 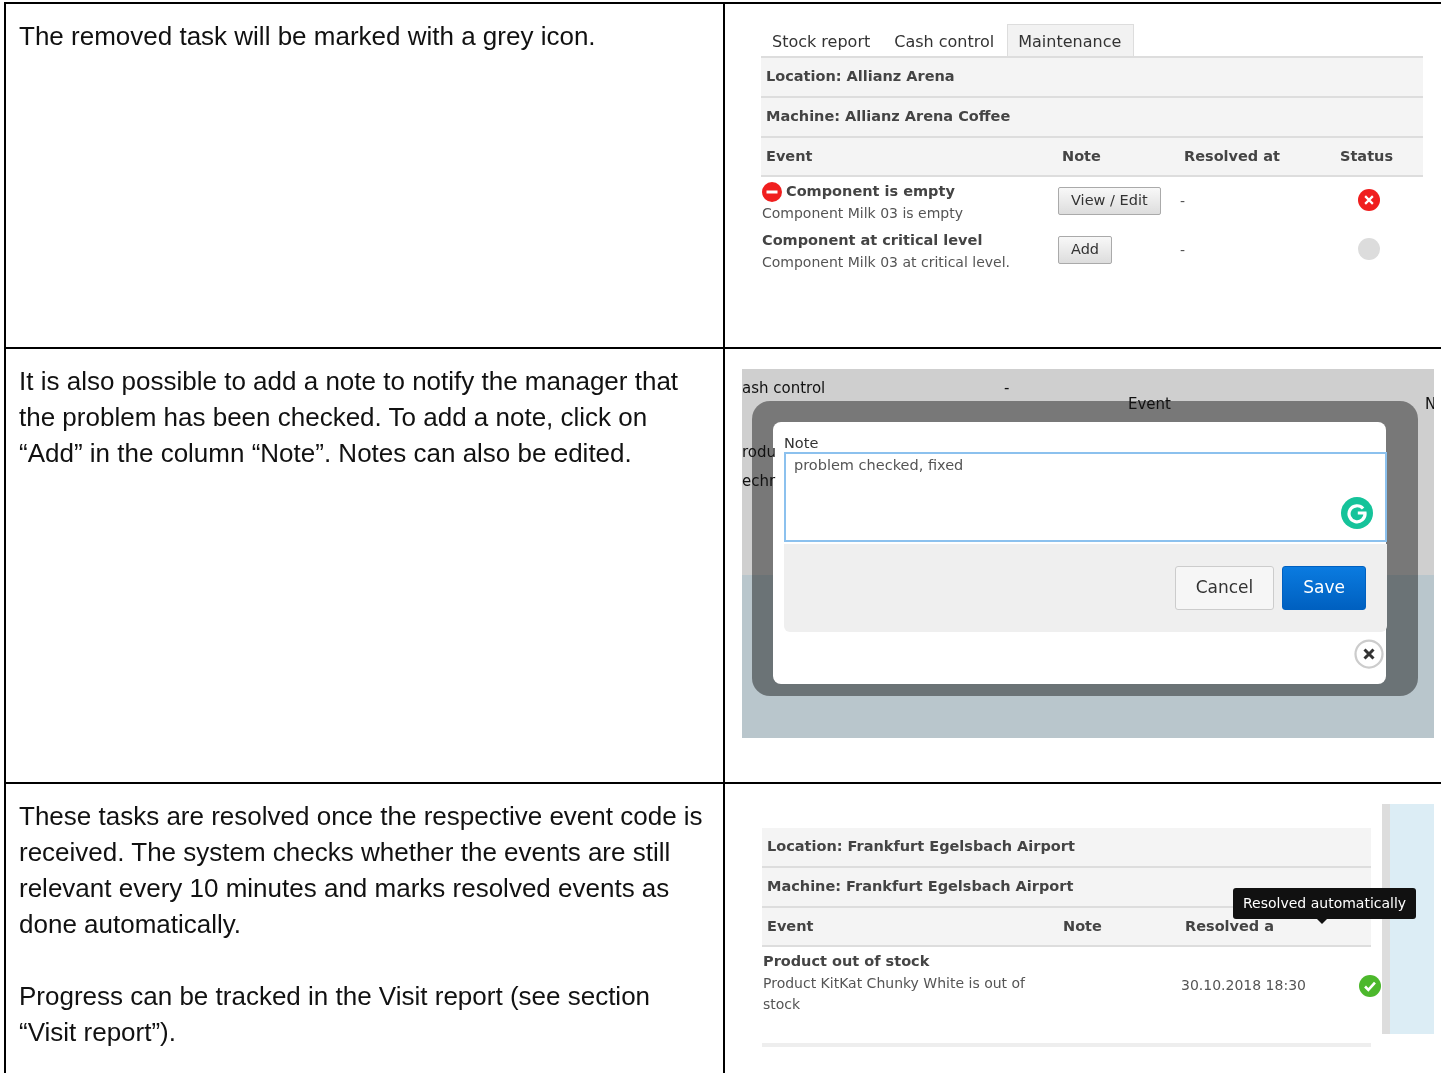 What do you see at coordinates (1230, 926) in the screenshot?
I see `column-header: Resolved a` at bounding box center [1230, 926].